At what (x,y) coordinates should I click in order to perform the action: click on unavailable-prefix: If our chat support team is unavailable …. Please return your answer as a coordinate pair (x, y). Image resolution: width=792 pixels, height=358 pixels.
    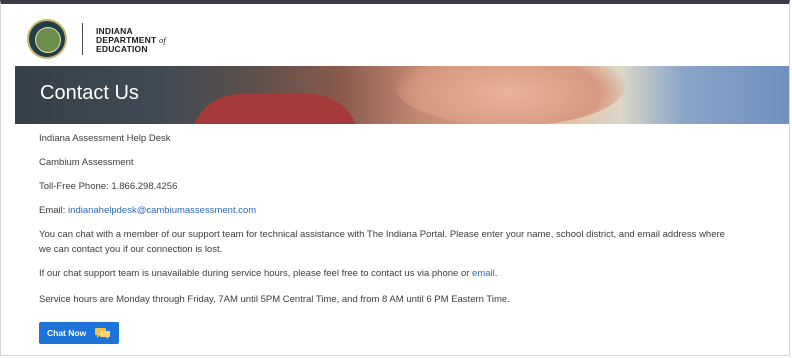
    Looking at the image, I should click on (256, 273).